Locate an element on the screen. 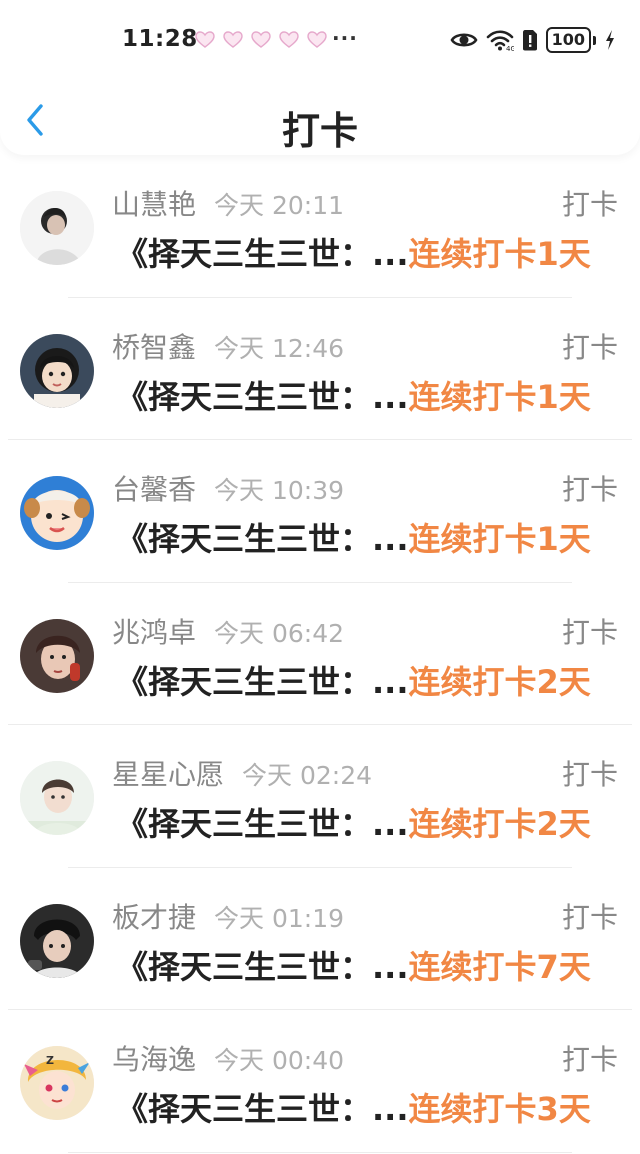  entry-content: 《择天三生三世：... 连续打卡7天 is located at coordinates (368, 965).